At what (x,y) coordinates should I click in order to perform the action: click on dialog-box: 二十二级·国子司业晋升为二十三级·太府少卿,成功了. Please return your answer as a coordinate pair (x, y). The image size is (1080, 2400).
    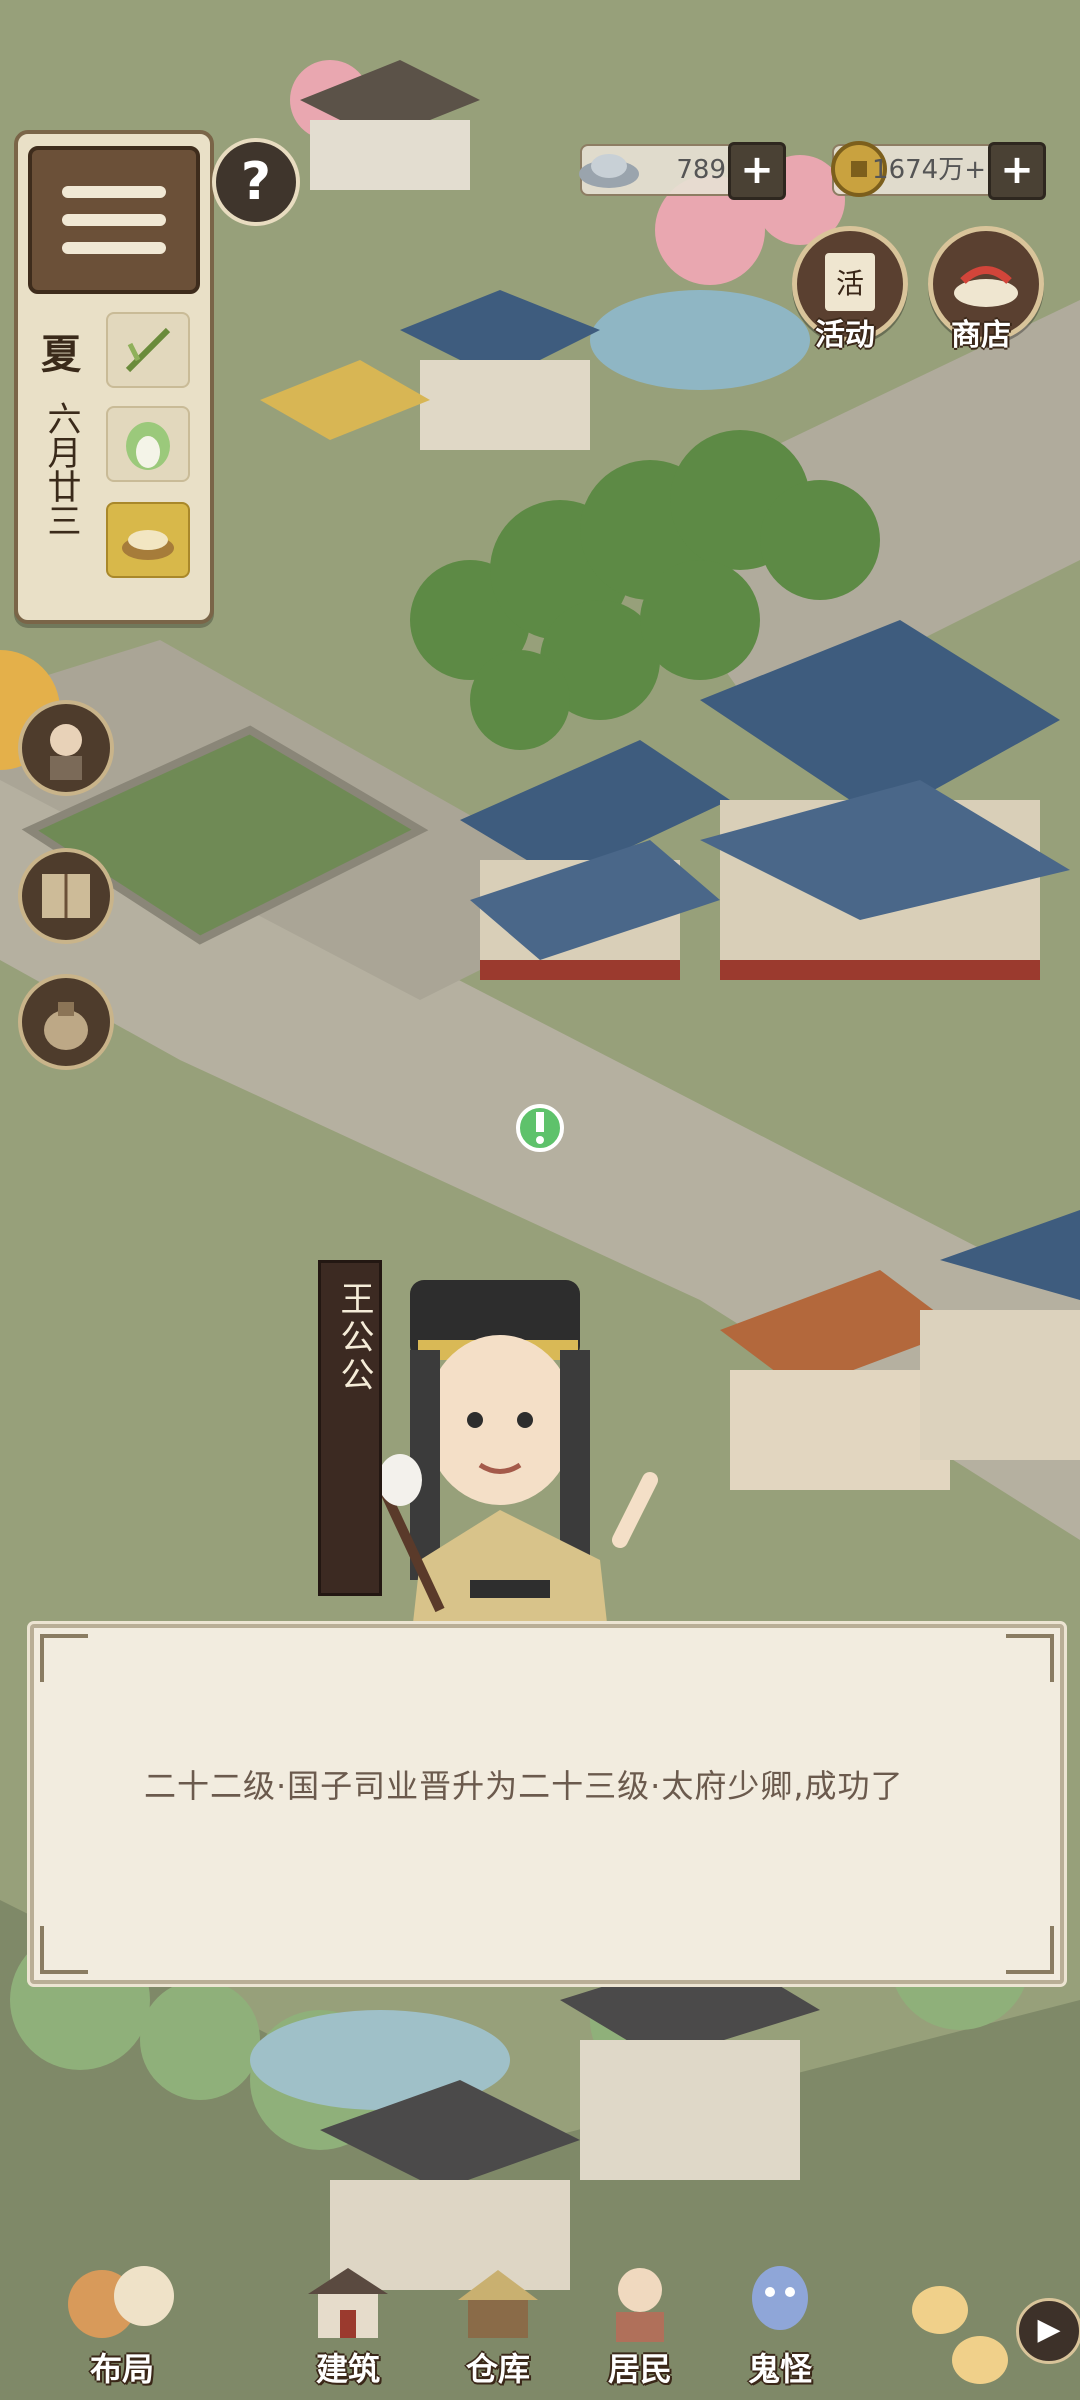
    Looking at the image, I should click on (547, 1804).